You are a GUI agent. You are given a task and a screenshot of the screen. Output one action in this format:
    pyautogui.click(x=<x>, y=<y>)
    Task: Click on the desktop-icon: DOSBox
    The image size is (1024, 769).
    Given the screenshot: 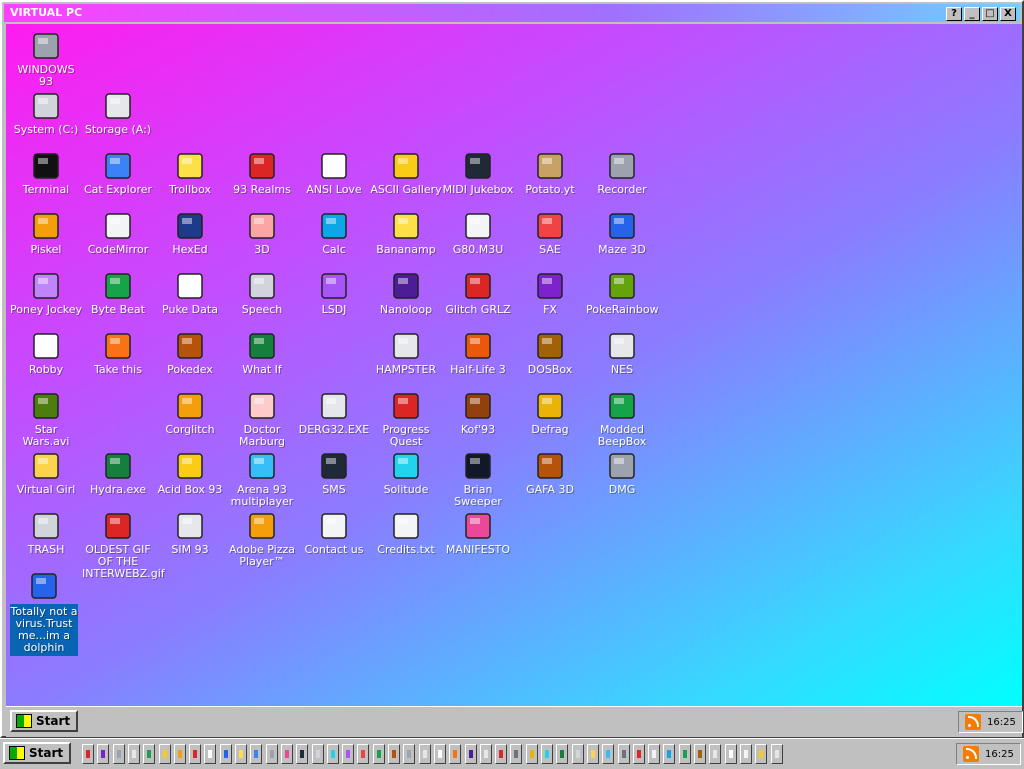 What is the action you would take?
    pyautogui.click(x=550, y=360)
    